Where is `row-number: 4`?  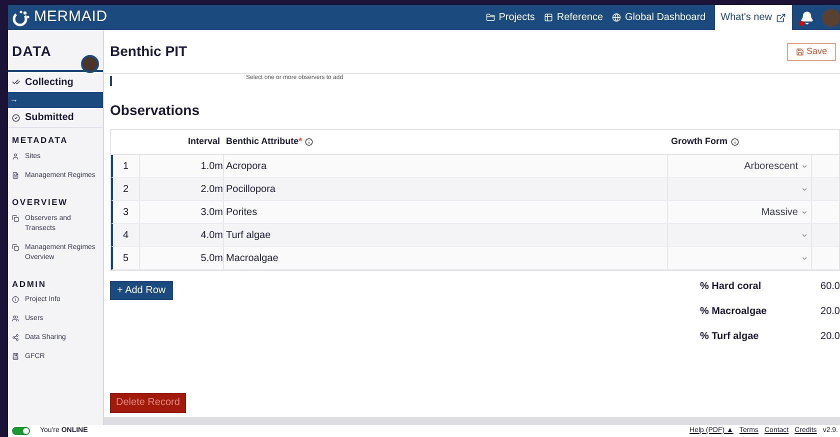
row-number: 4 is located at coordinates (126, 235).